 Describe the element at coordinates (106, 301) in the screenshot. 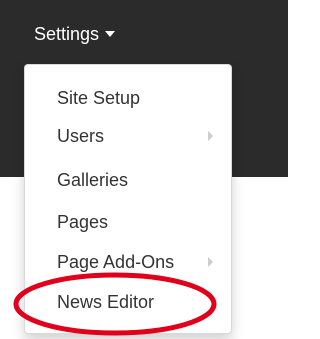

I see `menu-item-label: News Editor` at that location.